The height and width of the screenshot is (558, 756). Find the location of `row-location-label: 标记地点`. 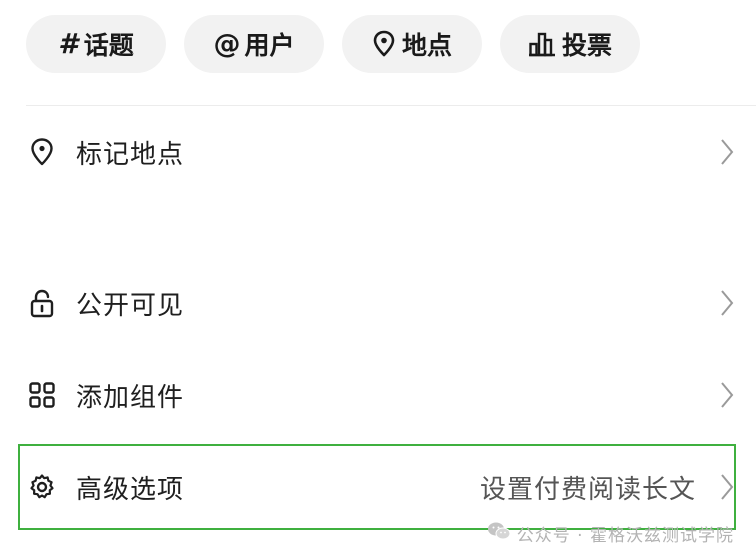

row-location-label: 标记地点 is located at coordinates (130, 154).